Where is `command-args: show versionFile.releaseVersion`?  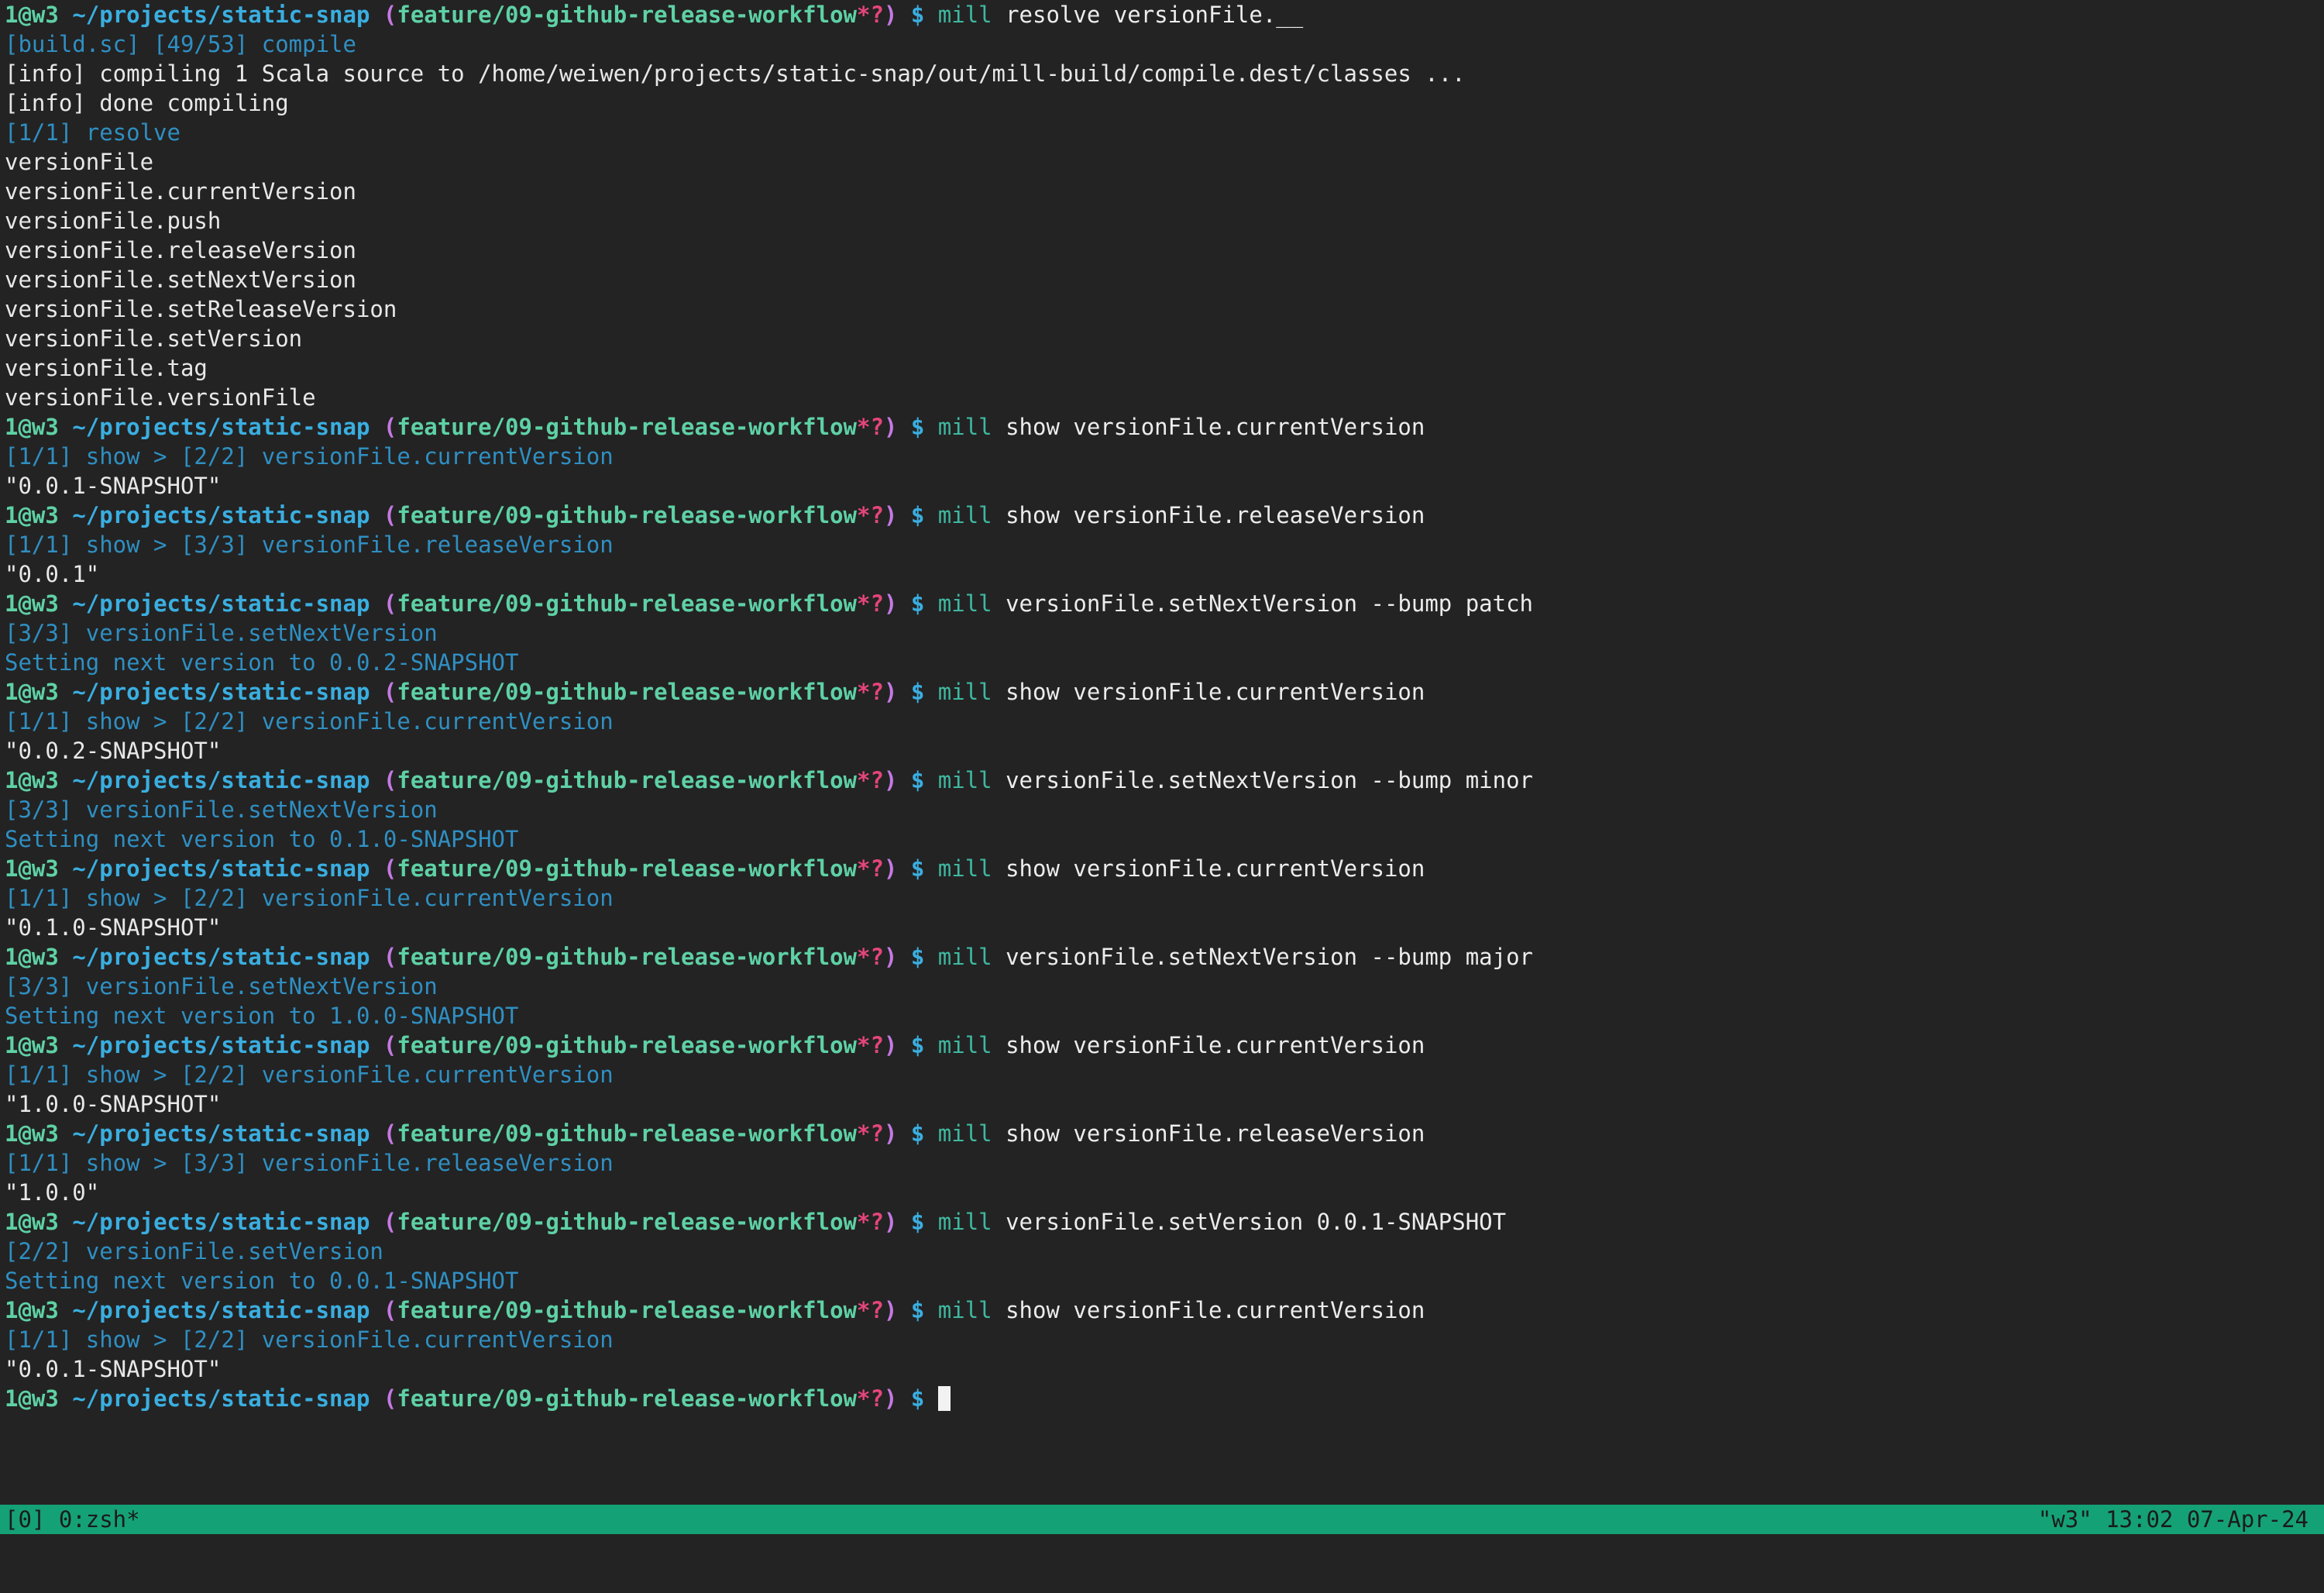 command-args: show versionFile.releaseVersion is located at coordinates (1215, 515).